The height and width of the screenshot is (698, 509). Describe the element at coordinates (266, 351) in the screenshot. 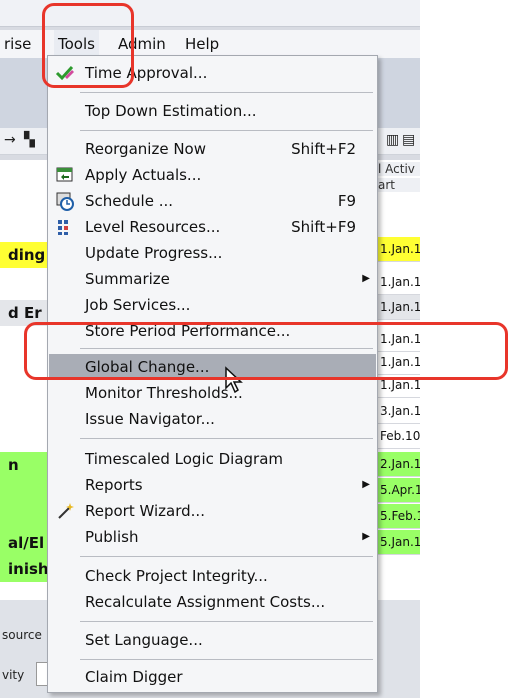

I see `annotation-highlight-global-change` at that location.